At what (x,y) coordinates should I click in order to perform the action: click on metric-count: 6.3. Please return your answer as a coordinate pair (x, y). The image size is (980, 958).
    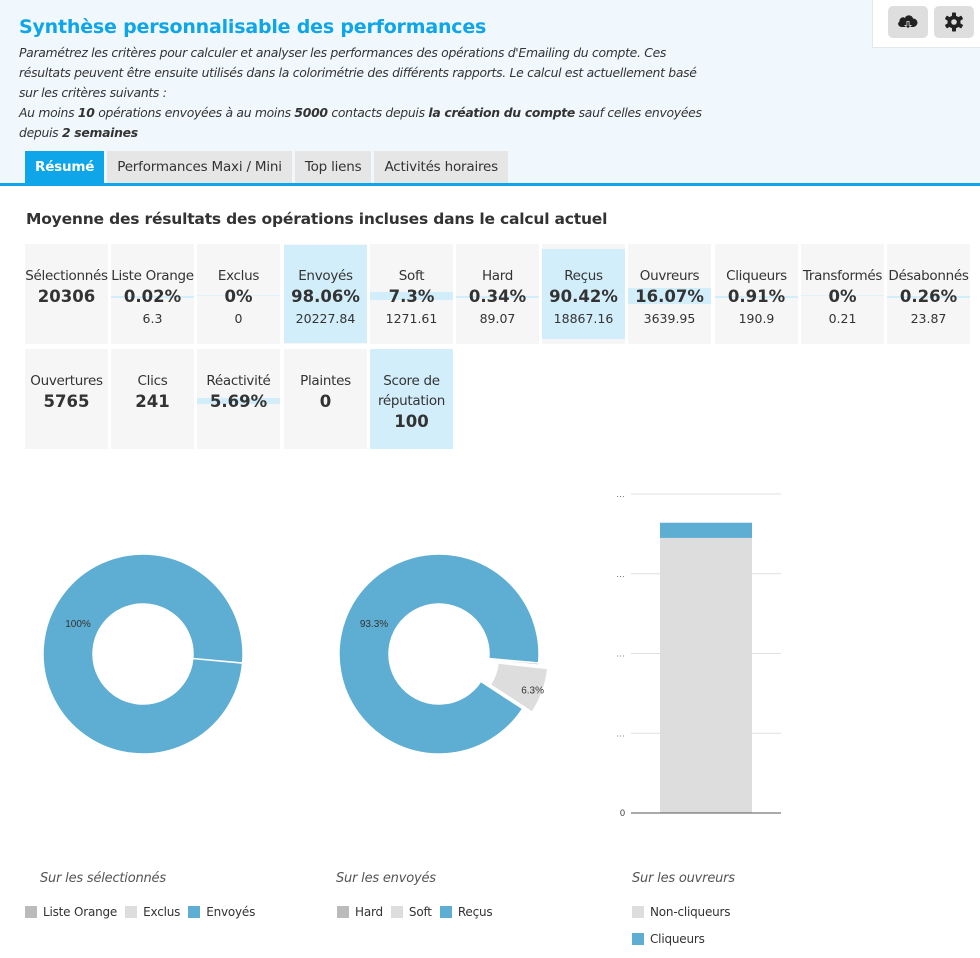
    Looking at the image, I should click on (152, 318).